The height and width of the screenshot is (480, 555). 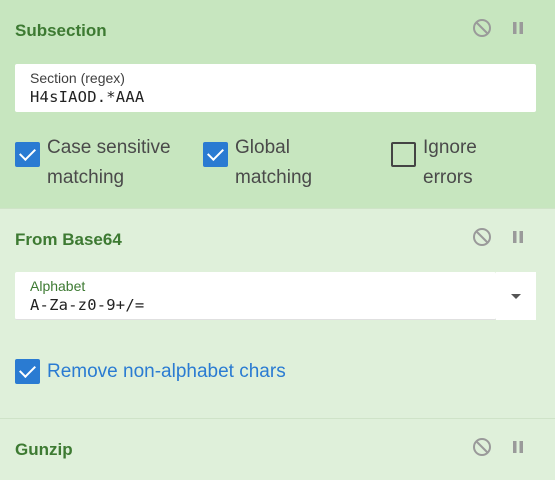 I want to click on global-matching-checkbox: Global matching, so click(x=278, y=163).